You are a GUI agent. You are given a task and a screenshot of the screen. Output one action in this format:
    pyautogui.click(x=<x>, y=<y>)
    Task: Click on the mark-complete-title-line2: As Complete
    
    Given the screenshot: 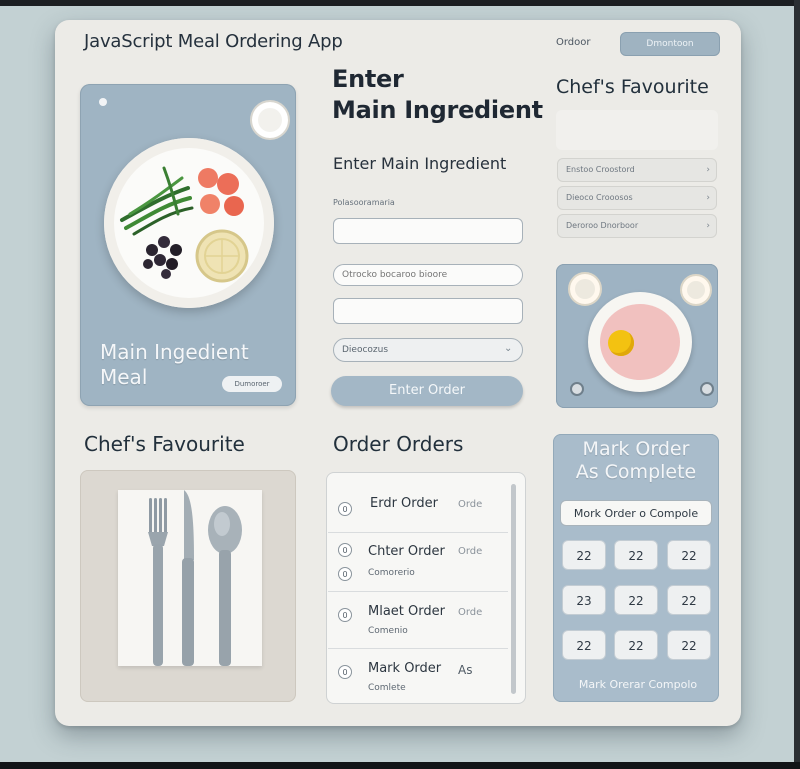 What is the action you would take?
    pyautogui.click(x=636, y=472)
    